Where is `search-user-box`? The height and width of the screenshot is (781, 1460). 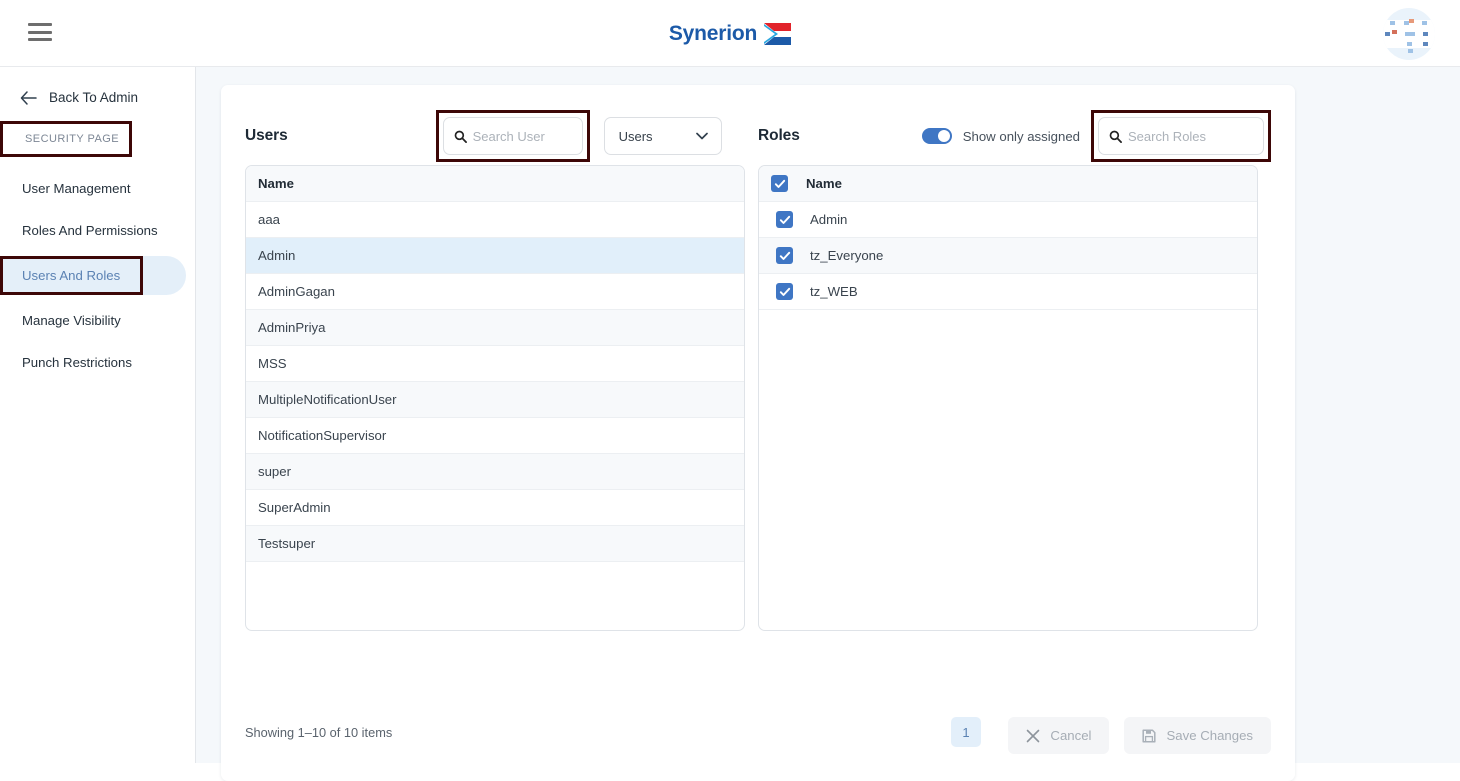
search-user-box is located at coordinates (512, 136).